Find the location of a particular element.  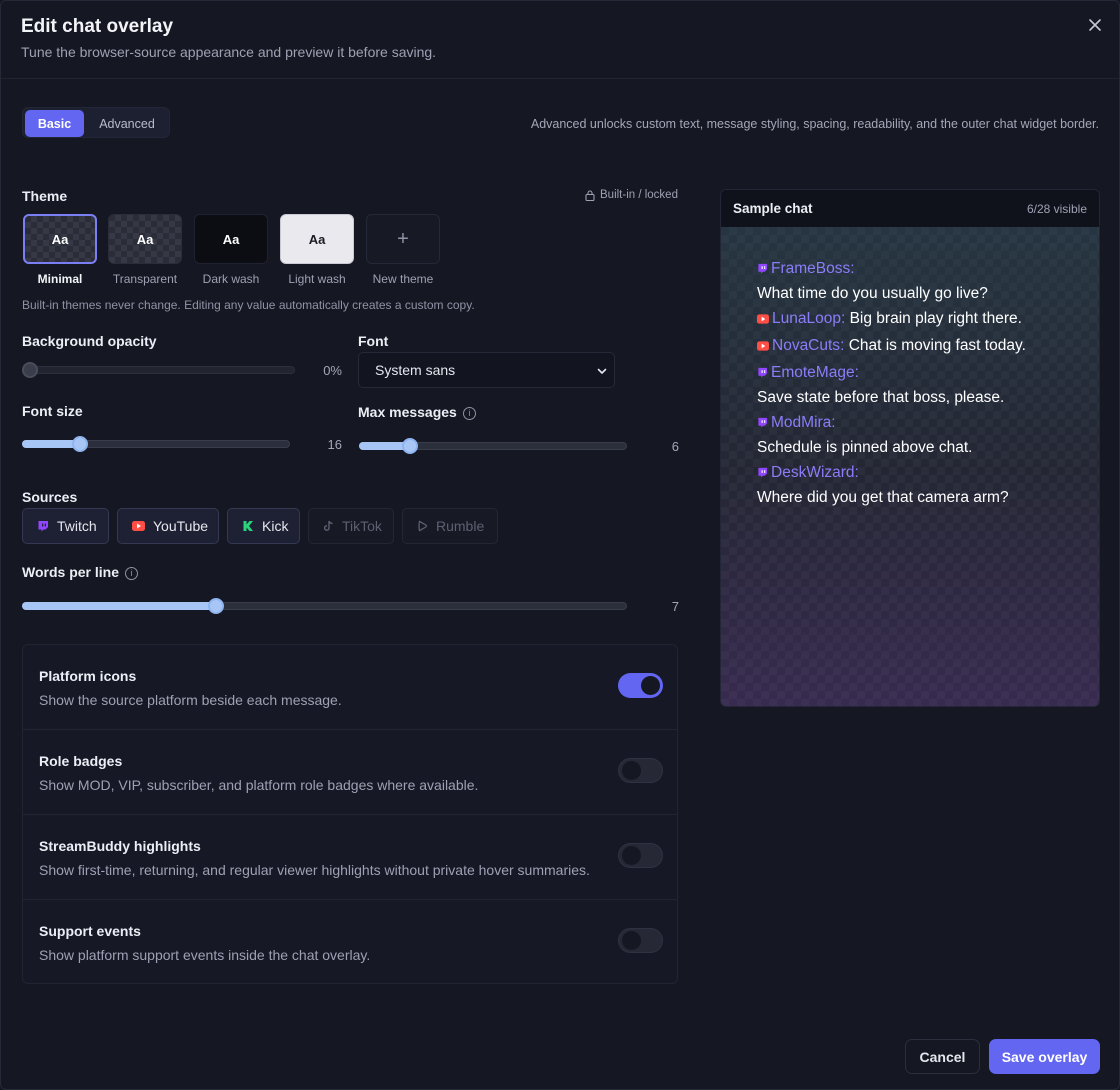

chat-username: DeskWizard is located at coordinates (813, 472).